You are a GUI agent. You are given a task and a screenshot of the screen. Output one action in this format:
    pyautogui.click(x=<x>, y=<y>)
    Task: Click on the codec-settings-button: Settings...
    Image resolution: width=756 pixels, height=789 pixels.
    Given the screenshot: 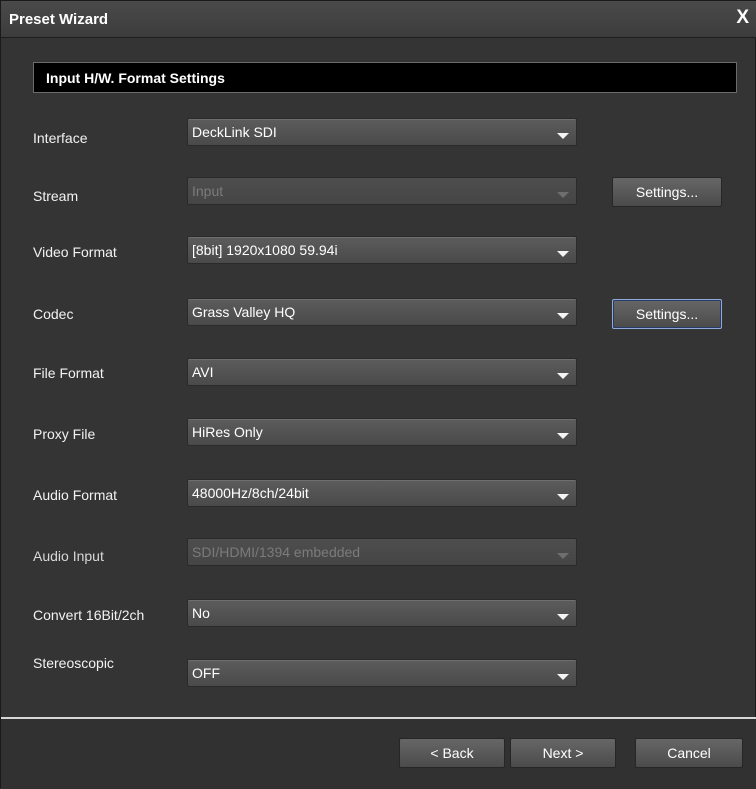 What is the action you would take?
    pyautogui.click(x=667, y=314)
    